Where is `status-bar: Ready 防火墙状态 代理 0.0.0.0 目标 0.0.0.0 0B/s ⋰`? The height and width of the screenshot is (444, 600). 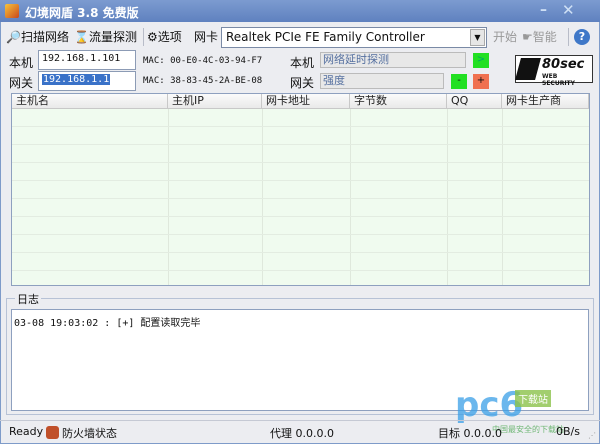
status-bar: Ready 防火墙状态 代理 0.0.0.0 目标 0.0.0.0 0B/s ⋰ is located at coordinates (300, 432).